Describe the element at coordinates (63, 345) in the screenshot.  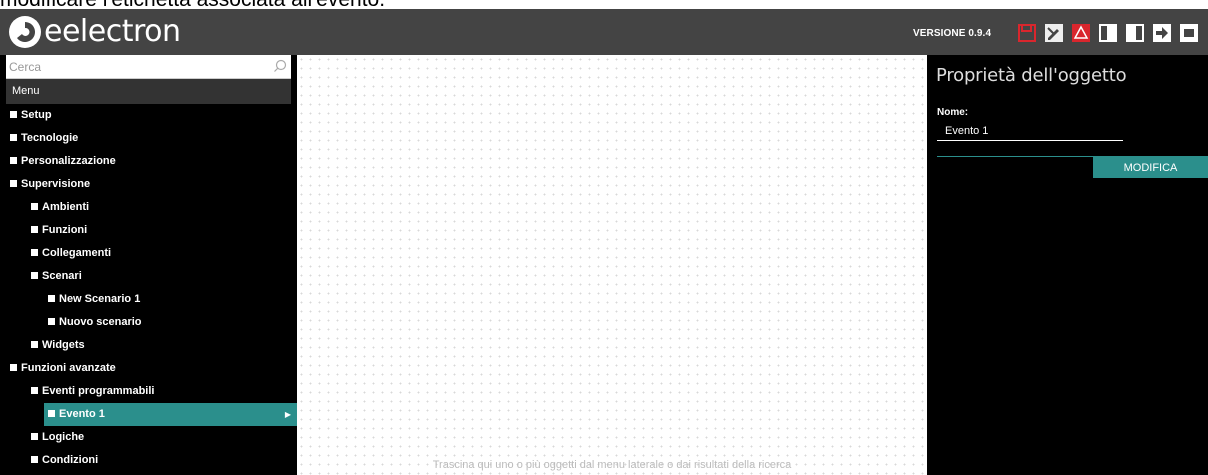
I see `sidebar-item-label: Widgets` at that location.